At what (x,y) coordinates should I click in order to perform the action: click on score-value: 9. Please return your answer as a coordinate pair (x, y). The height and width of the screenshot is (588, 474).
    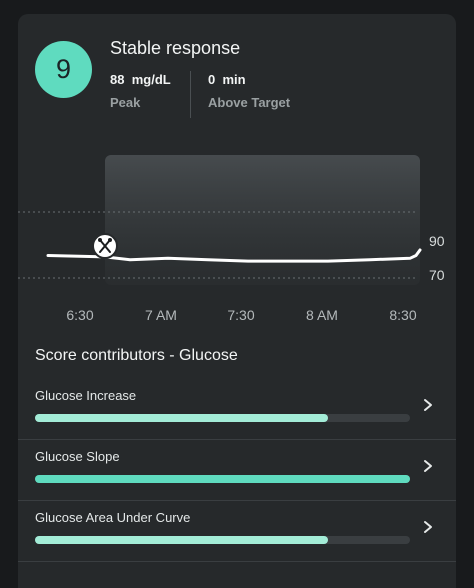
    Looking at the image, I should click on (63, 69).